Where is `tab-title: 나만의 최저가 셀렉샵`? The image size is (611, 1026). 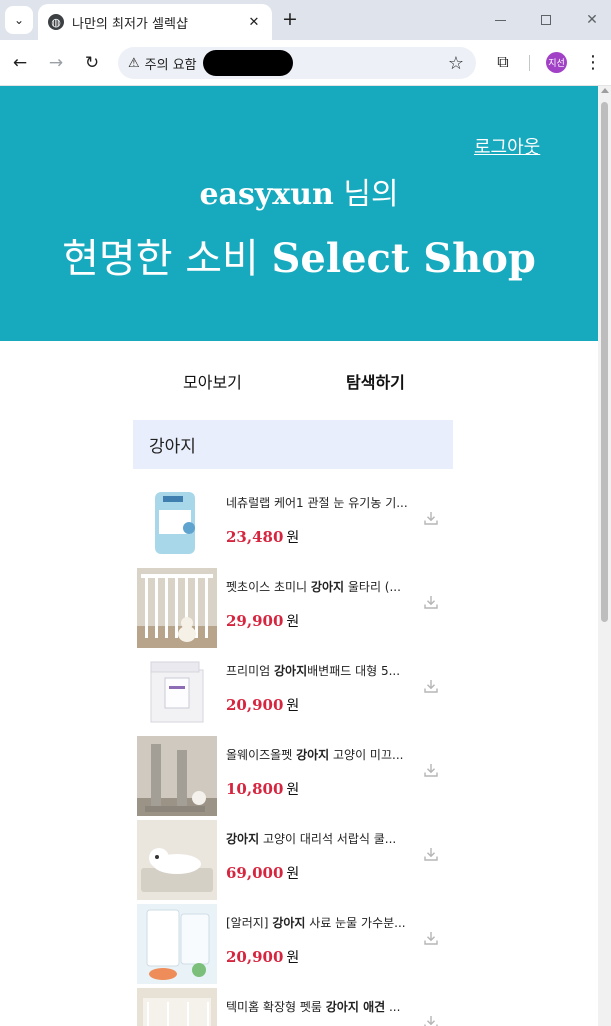
tab-title: 나만의 최저가 셀렉샵 is located at coordinates (130, 24).